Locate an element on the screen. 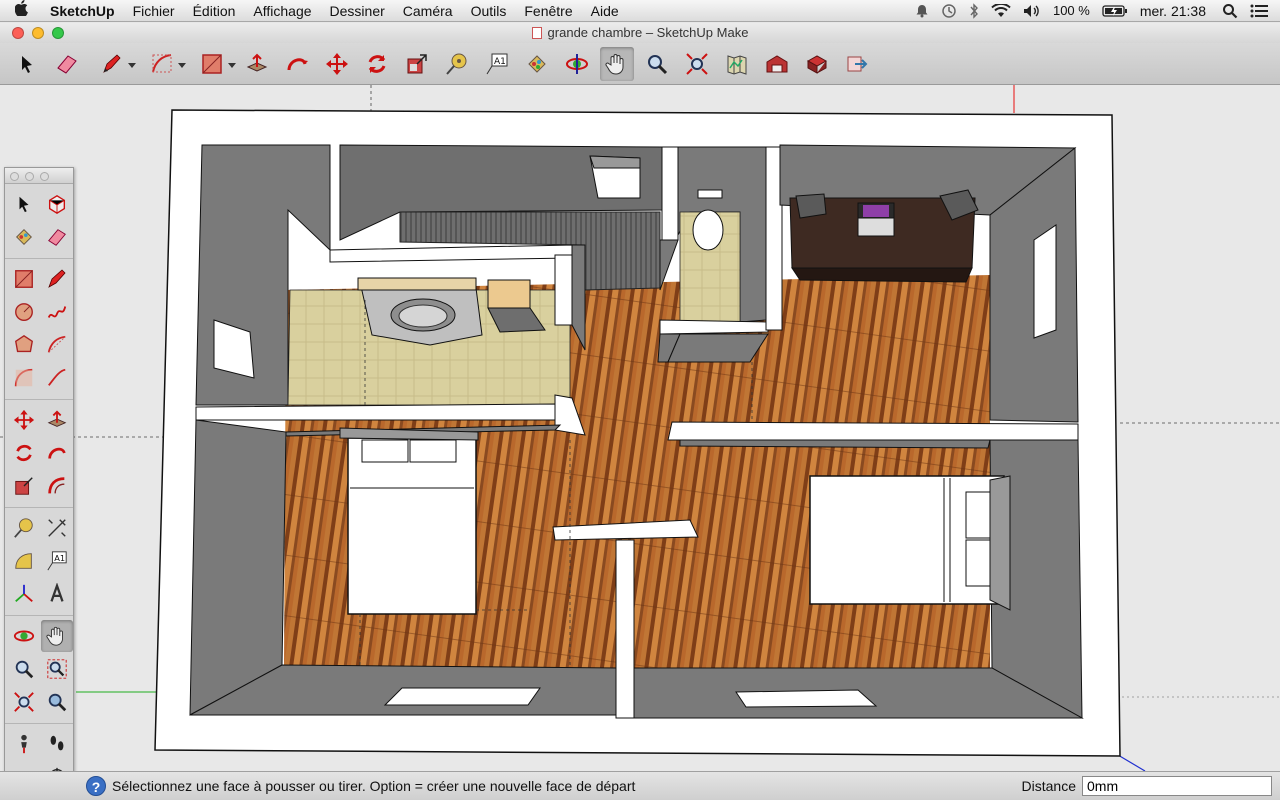 The image size is (1280, 800). divider-wall-right is located at coordinates (873, 431).